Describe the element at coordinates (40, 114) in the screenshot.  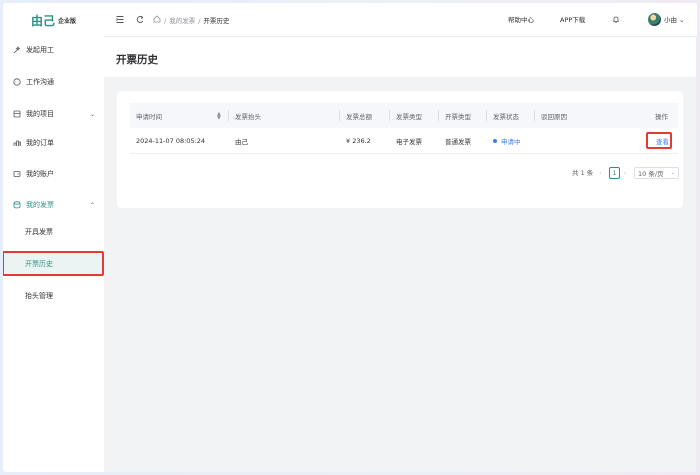
I see `sidebar-item-label: 我的项目` at that location.